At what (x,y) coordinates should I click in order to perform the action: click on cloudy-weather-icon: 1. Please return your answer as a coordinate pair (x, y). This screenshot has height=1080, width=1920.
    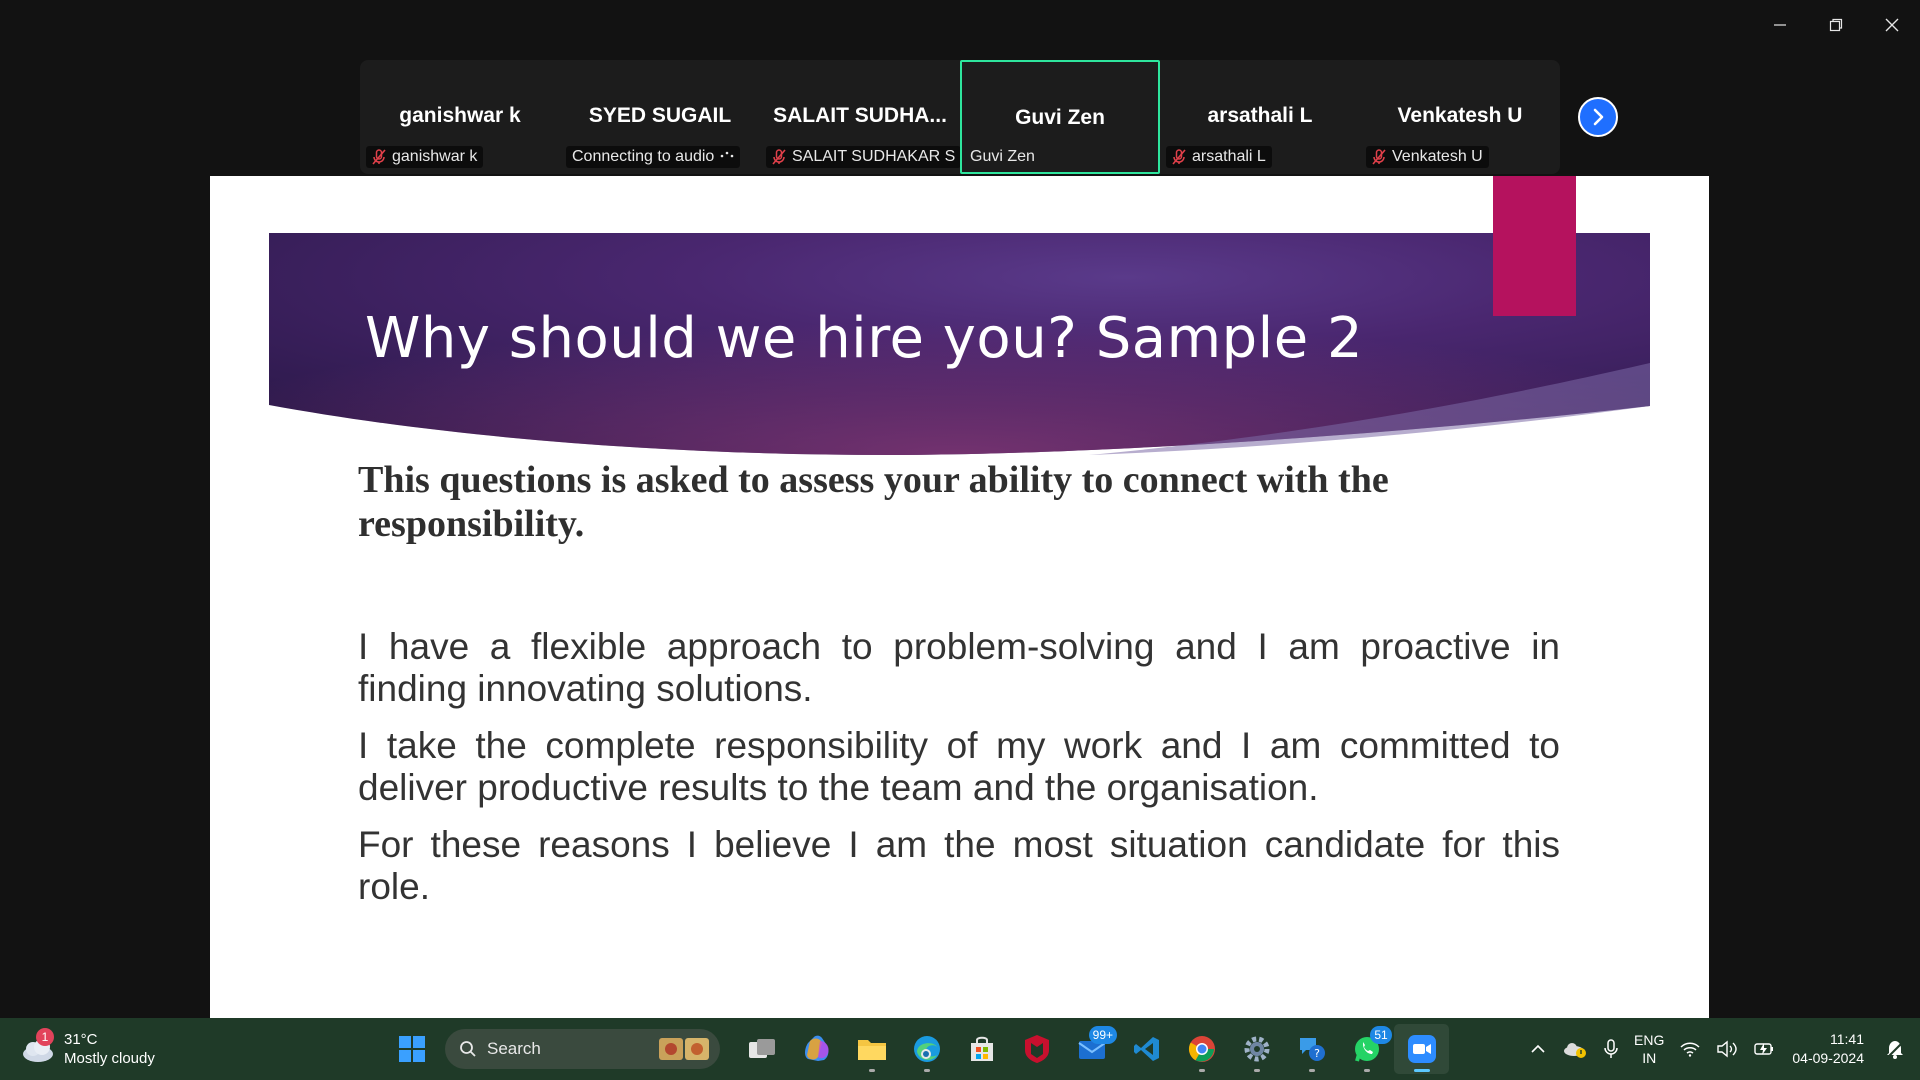
    Looking at the image, I should click on (38, 1046).